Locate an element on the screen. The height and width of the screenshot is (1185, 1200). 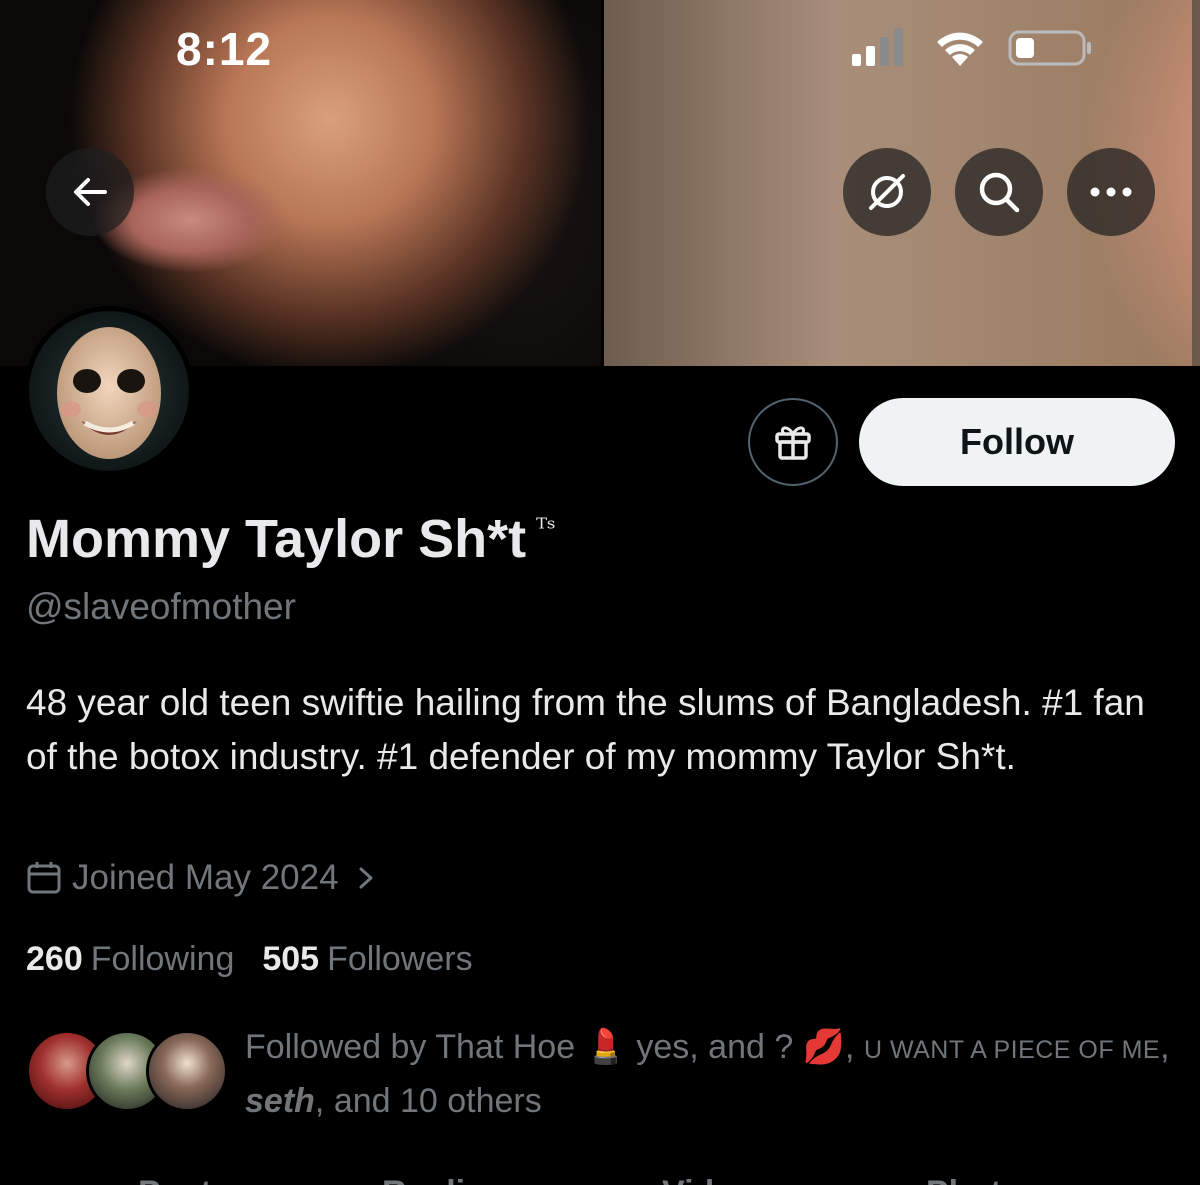
chevron-right-icon is located at coordinates (366, 878).